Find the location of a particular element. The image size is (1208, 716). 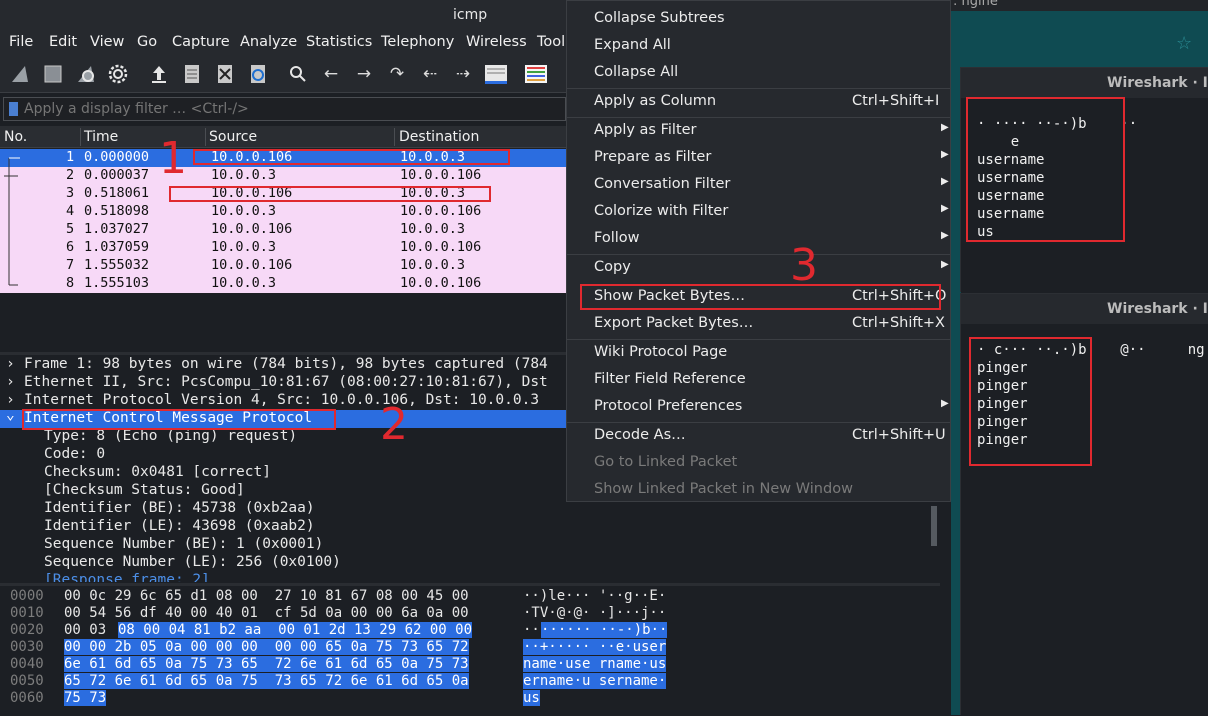

detail-field: Type: 8 (Echo (ping) request) is located at coordinates (170, 437).